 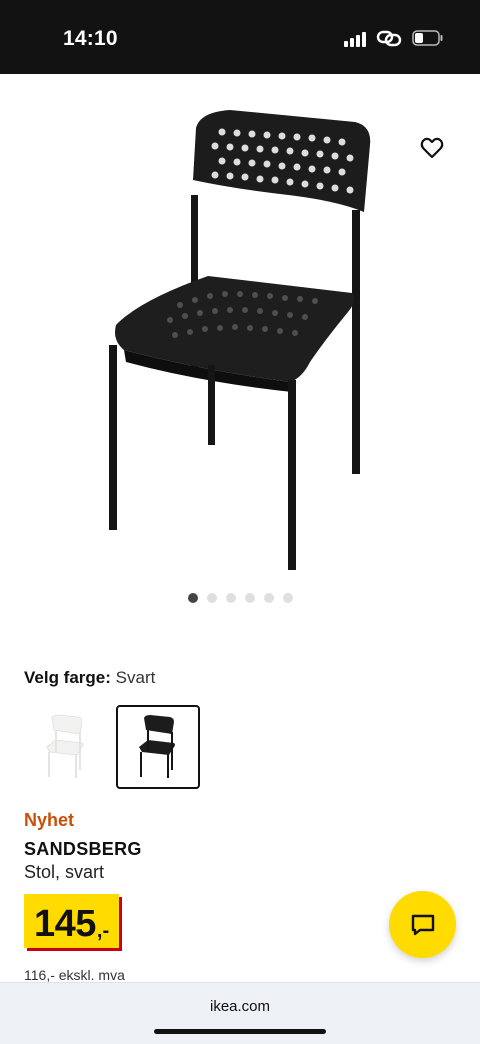 What do you see at coordinates (90, 38) in the screenshot?
I see `status-time: 14:10` at bounding box center [90, 38].